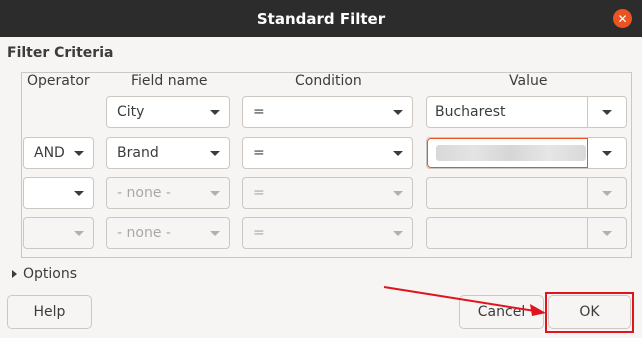  What do you see at coordinates (168, 112) in the screenshot?
I see `field-select-1: City` at bounding box center [168, 112].